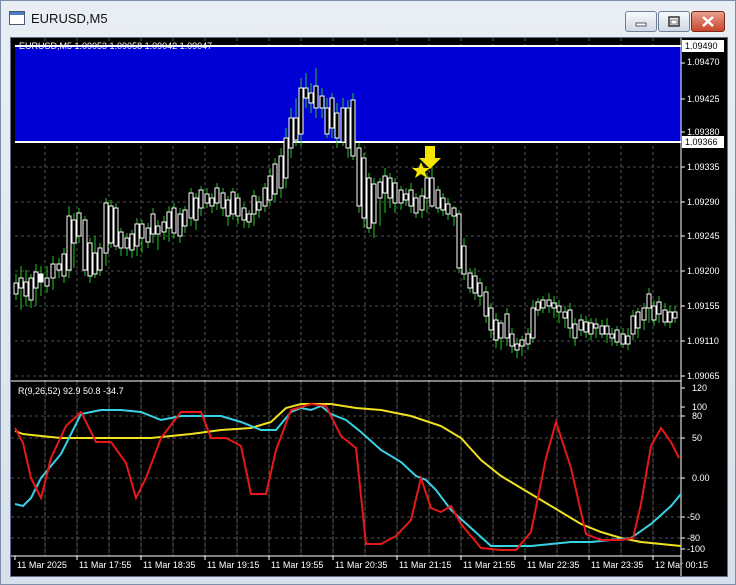 The image size is (736, 585). I want to click on restore-icon, so click(674, 21).